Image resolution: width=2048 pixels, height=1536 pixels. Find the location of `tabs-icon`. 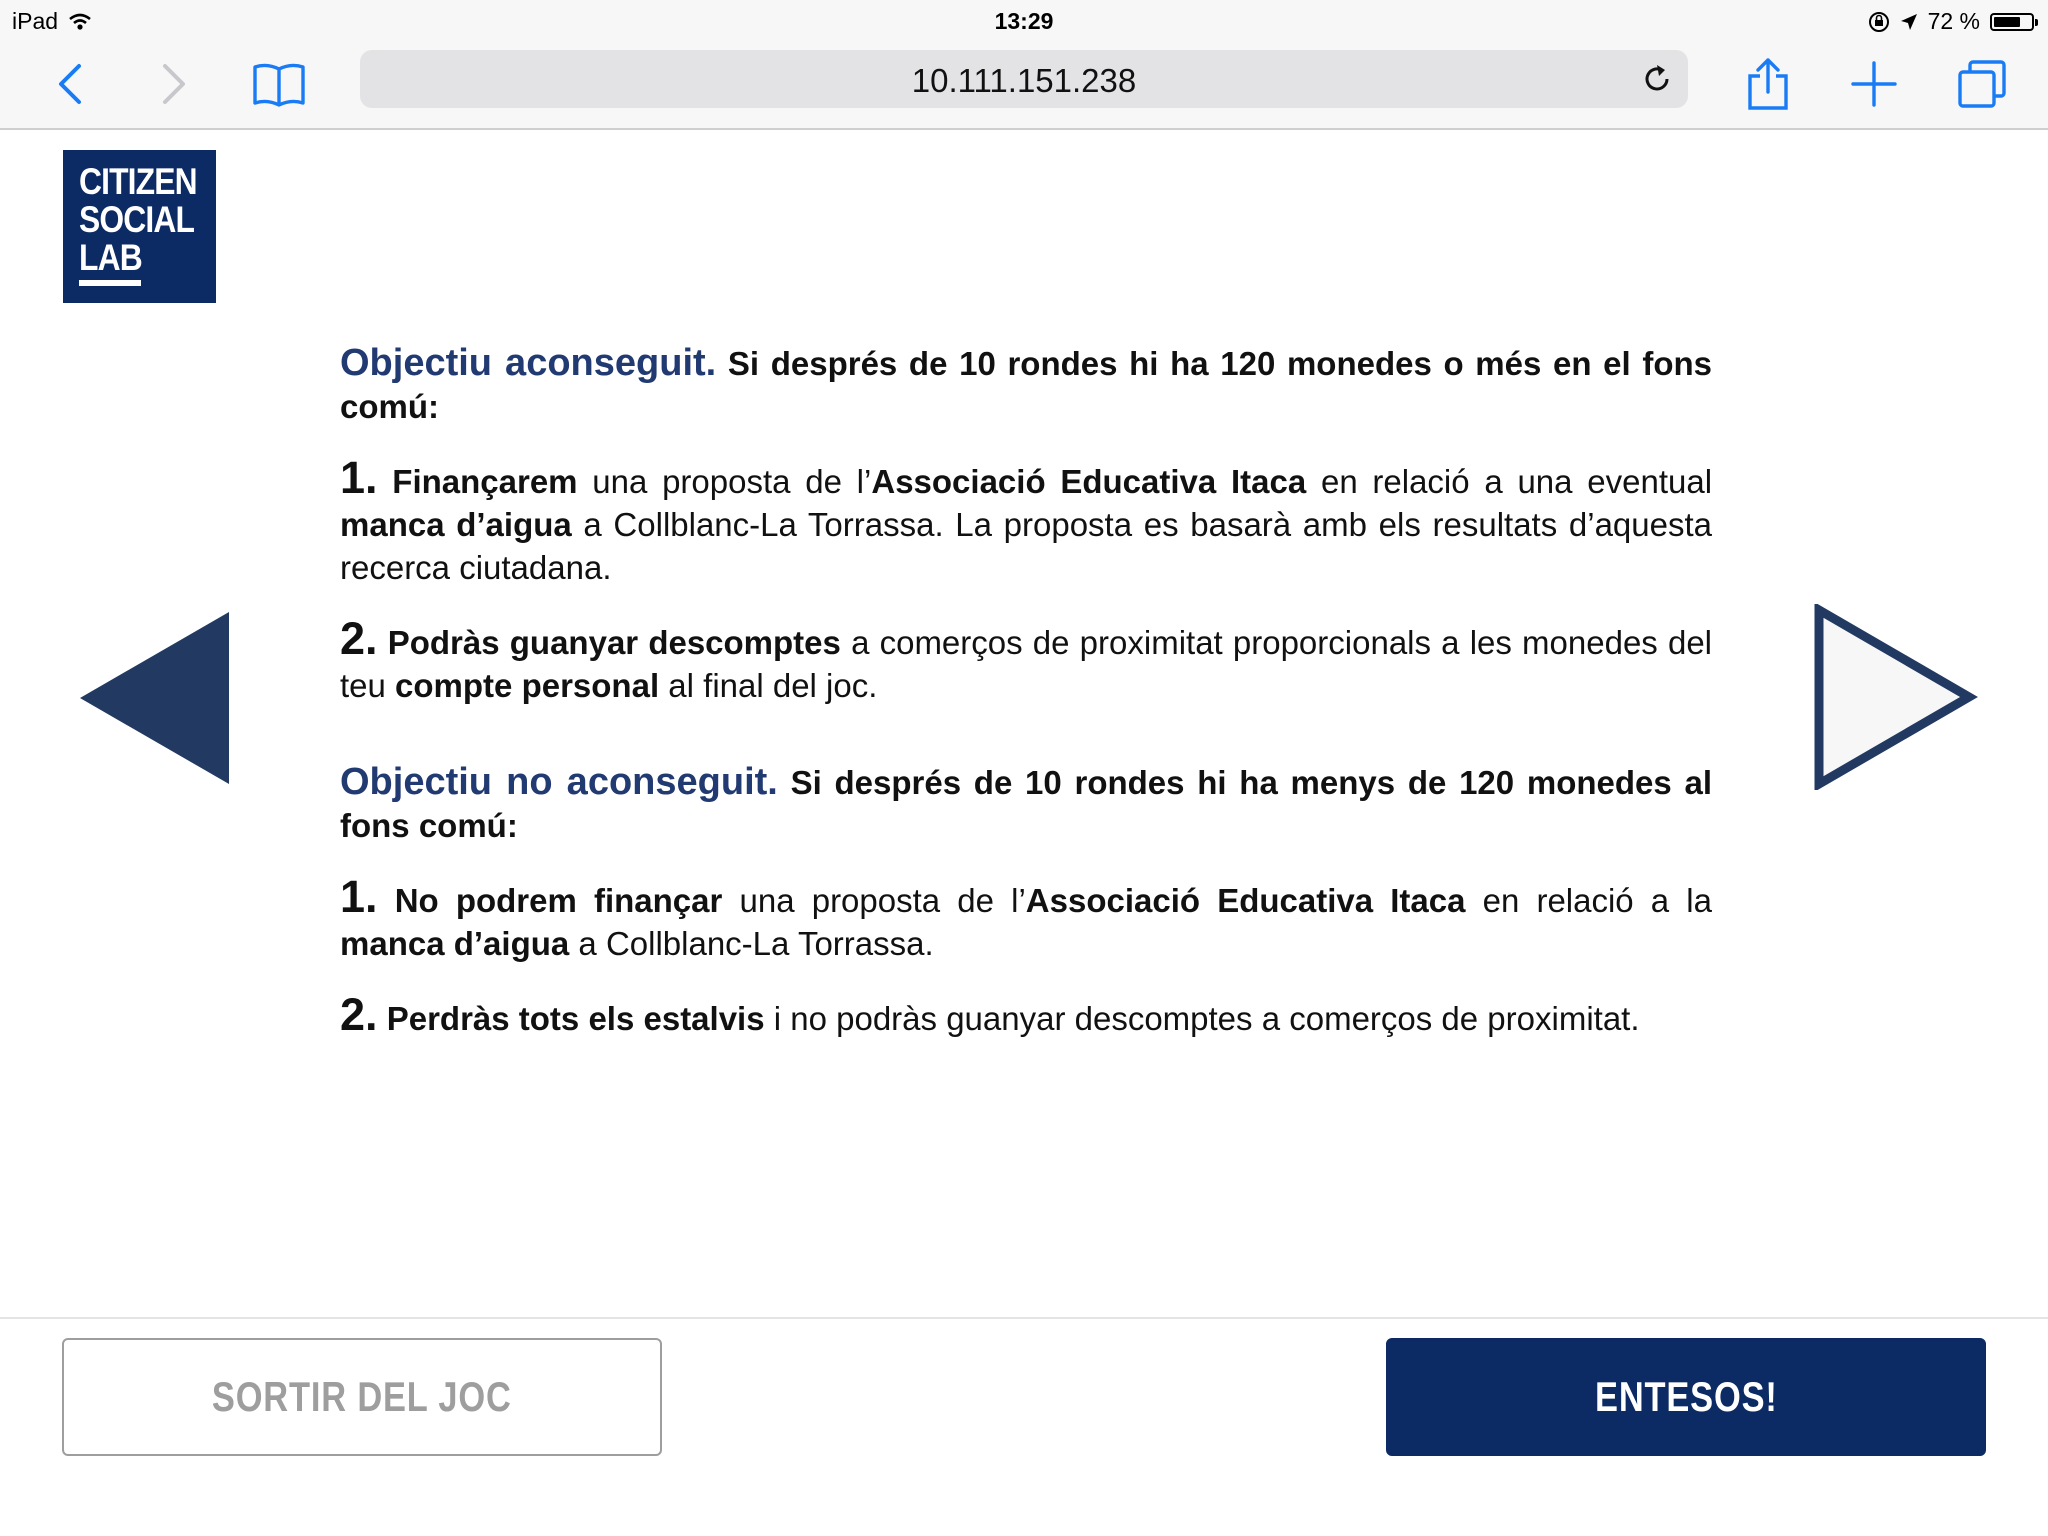

tabs-icon is located at coordinates (1982, 84).